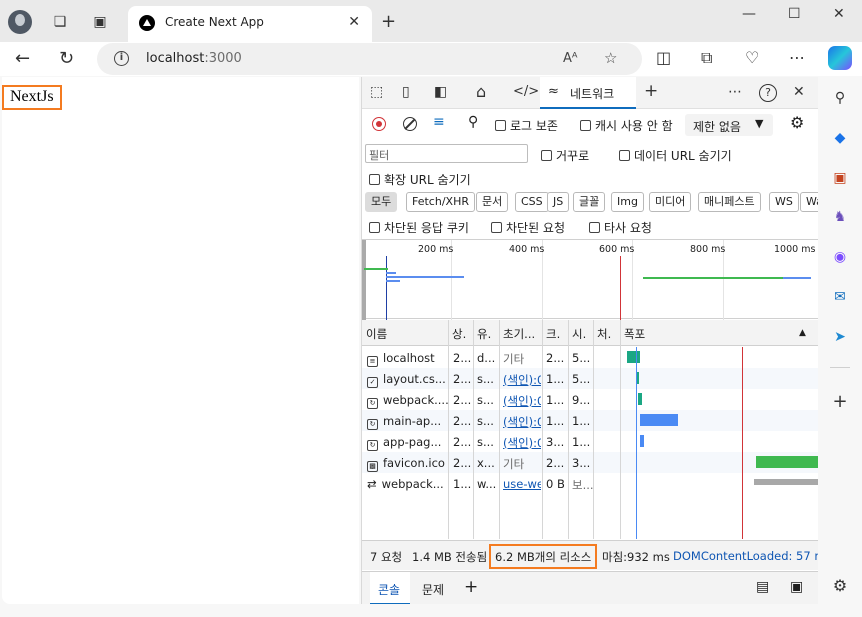 Image resolution: width=862 pixels, height=617 pixels. I want to click on copilot-icon, so click(840, 58).